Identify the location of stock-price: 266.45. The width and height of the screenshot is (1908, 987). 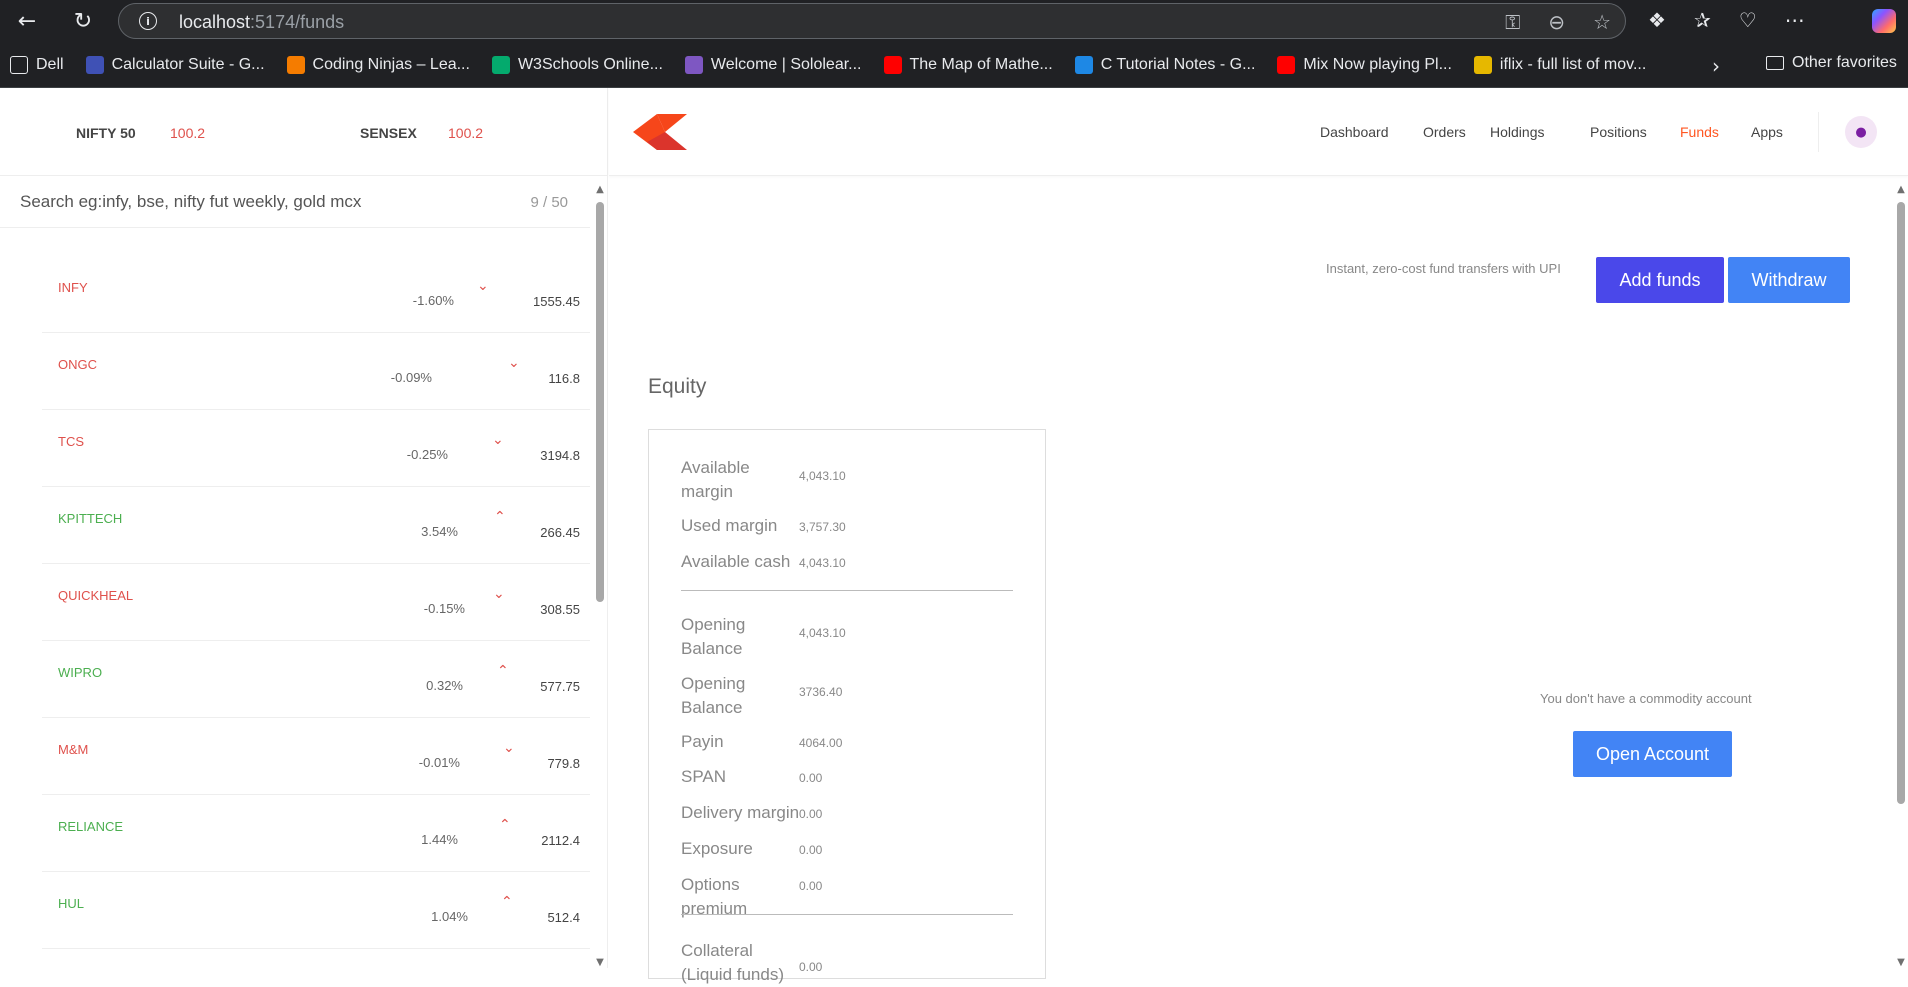
(560, 532).